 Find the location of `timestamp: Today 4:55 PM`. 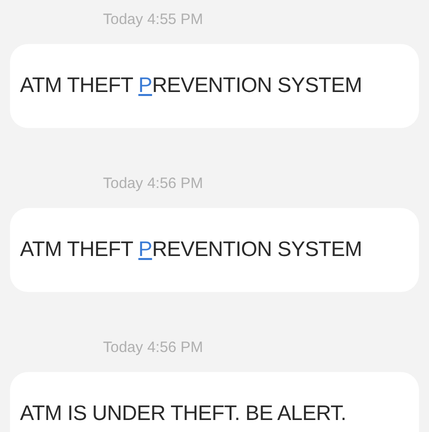

timestamp: Today 4:55 PM is located at coordinates (153, 20).